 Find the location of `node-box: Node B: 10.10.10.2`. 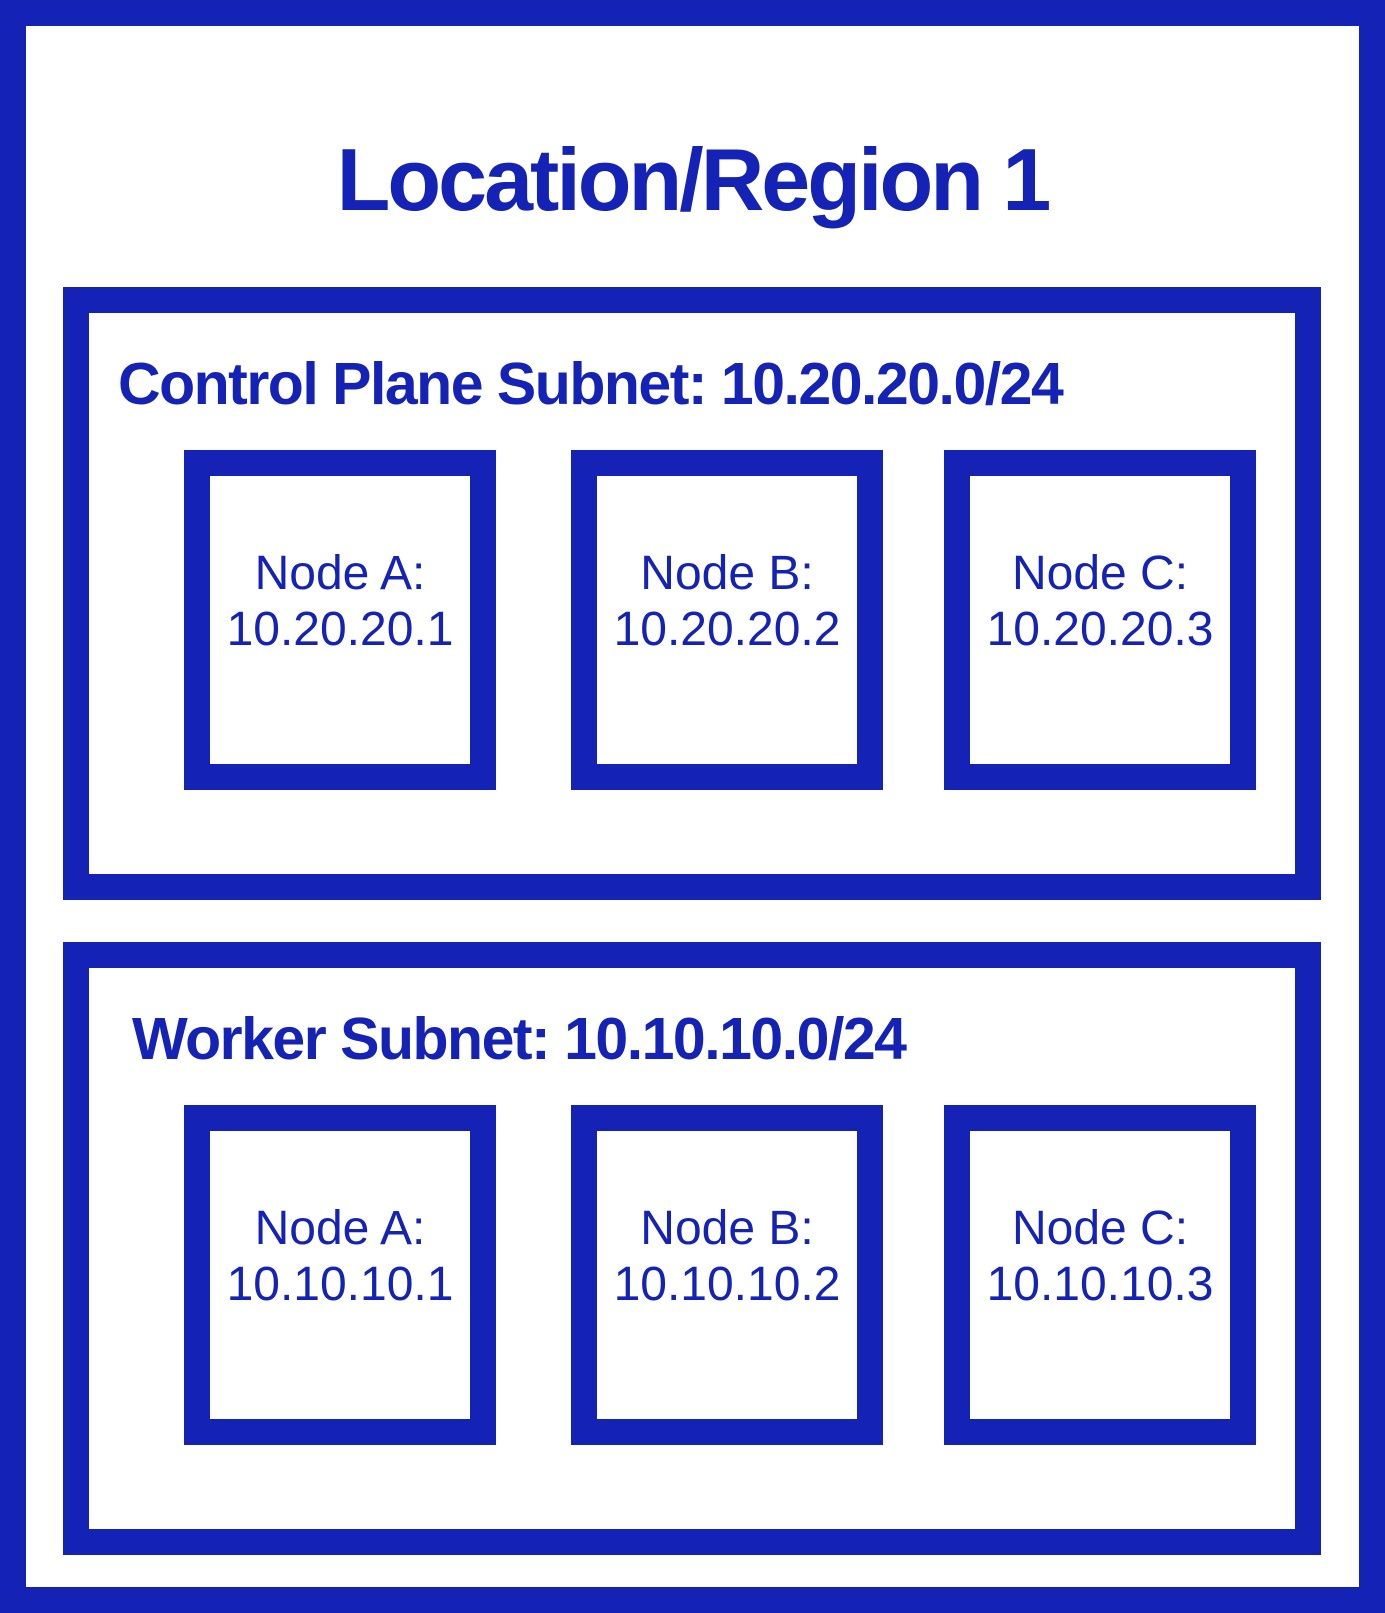

node-box: Node B: 10.10.10.2 is located at coordinates (727, 1275).